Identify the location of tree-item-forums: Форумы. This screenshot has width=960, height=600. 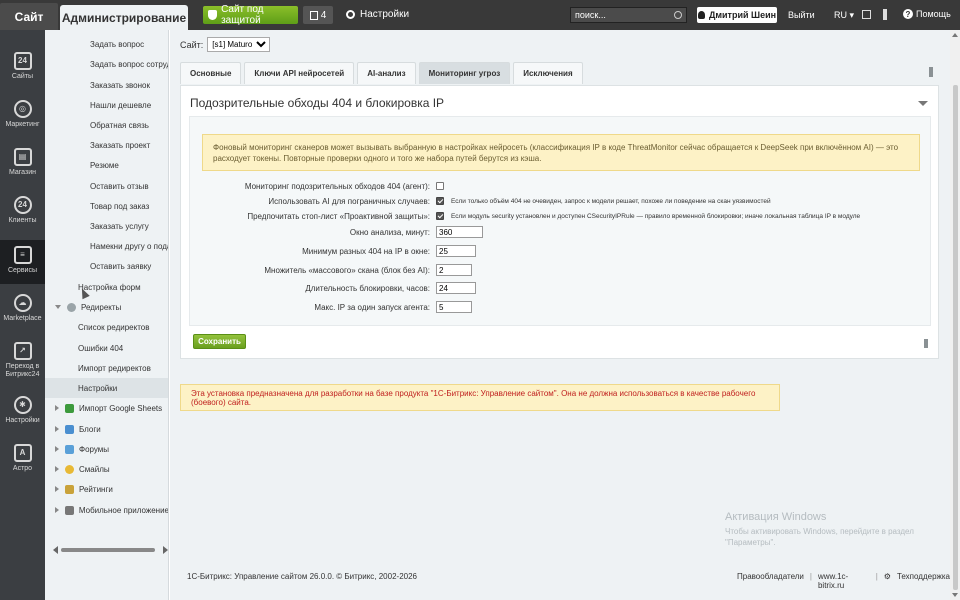
(106, 449).